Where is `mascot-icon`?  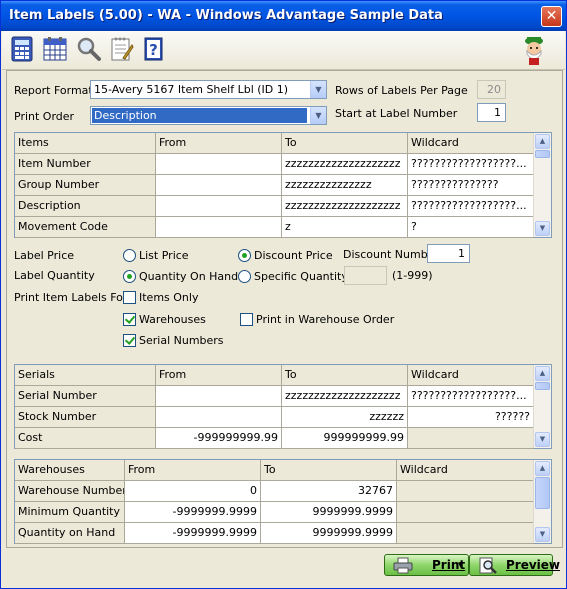
mascot-icon is located at coordinates (534, 50).